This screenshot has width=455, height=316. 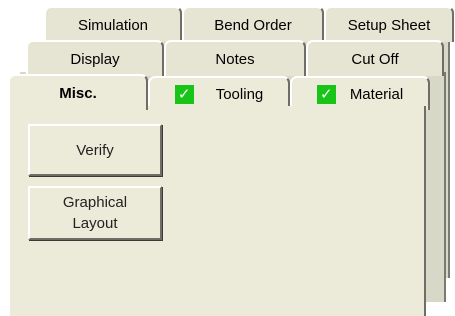 What do you see at coordinates (184, 94) in the screenshot?
I see `tooling-check-icon: ✓` at bounding box center [184, 94].